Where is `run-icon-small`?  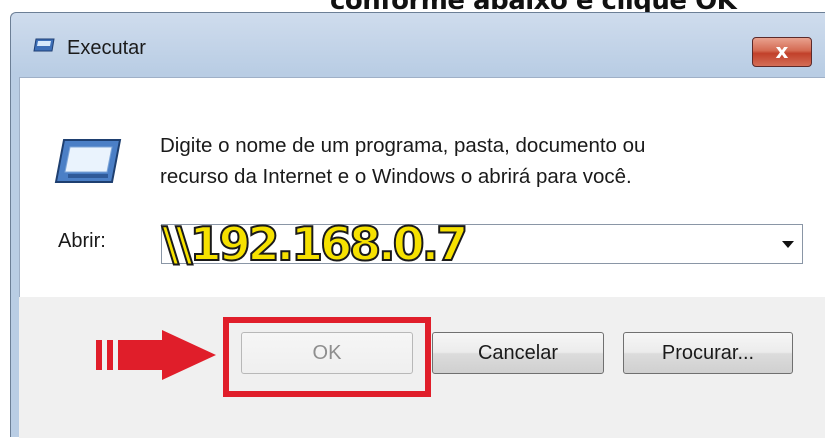 run-icon-small is located at coordinates (44, 45).